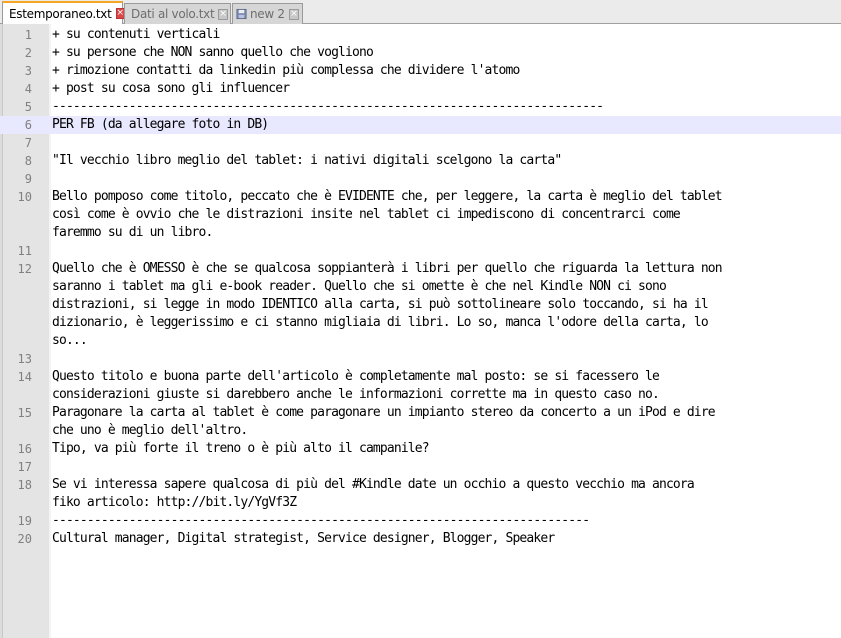 This screenshot has height=638, width=841. What do you see at coordinates (420, 143) in the screenshot?
I see `editor-line: 7` at bounding box center [420, 143].